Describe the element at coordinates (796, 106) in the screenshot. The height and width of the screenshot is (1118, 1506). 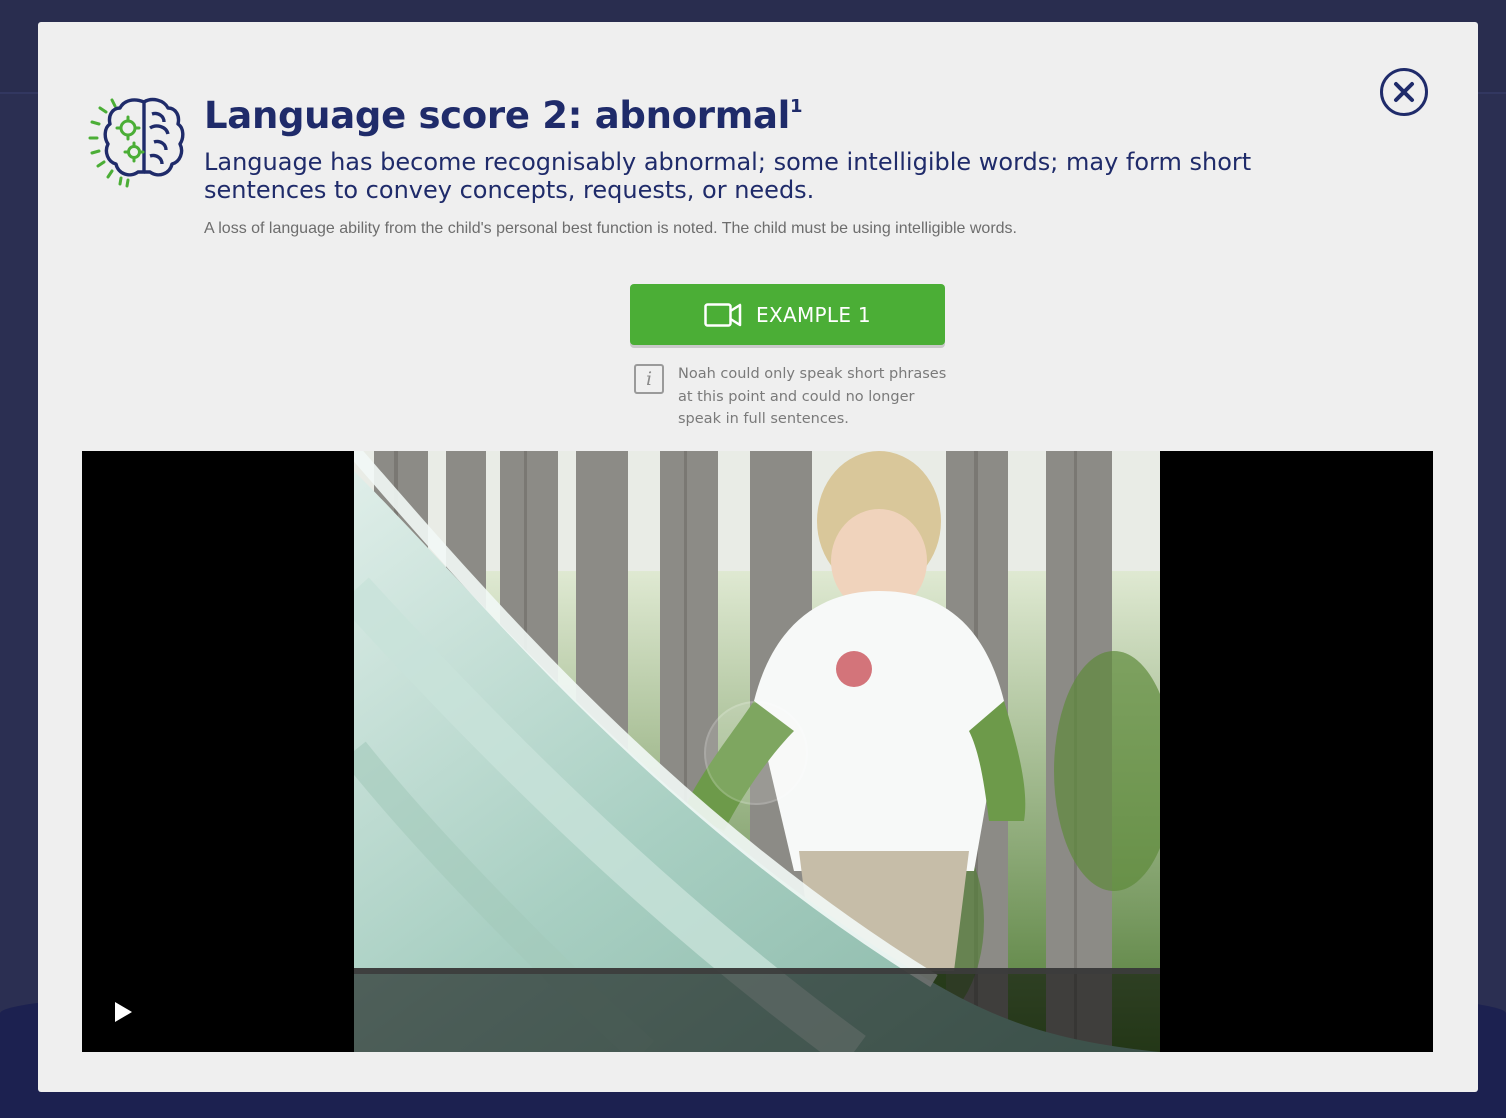
I see `title-footnote-marker: 1` at that location.